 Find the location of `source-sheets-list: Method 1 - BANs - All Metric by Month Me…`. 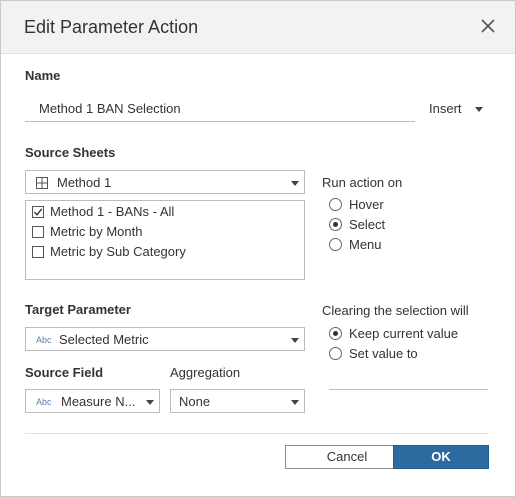

source-sheets-list: Method 1 - BANs - All Metric by Month Me… is located at coordinates (165, 240).